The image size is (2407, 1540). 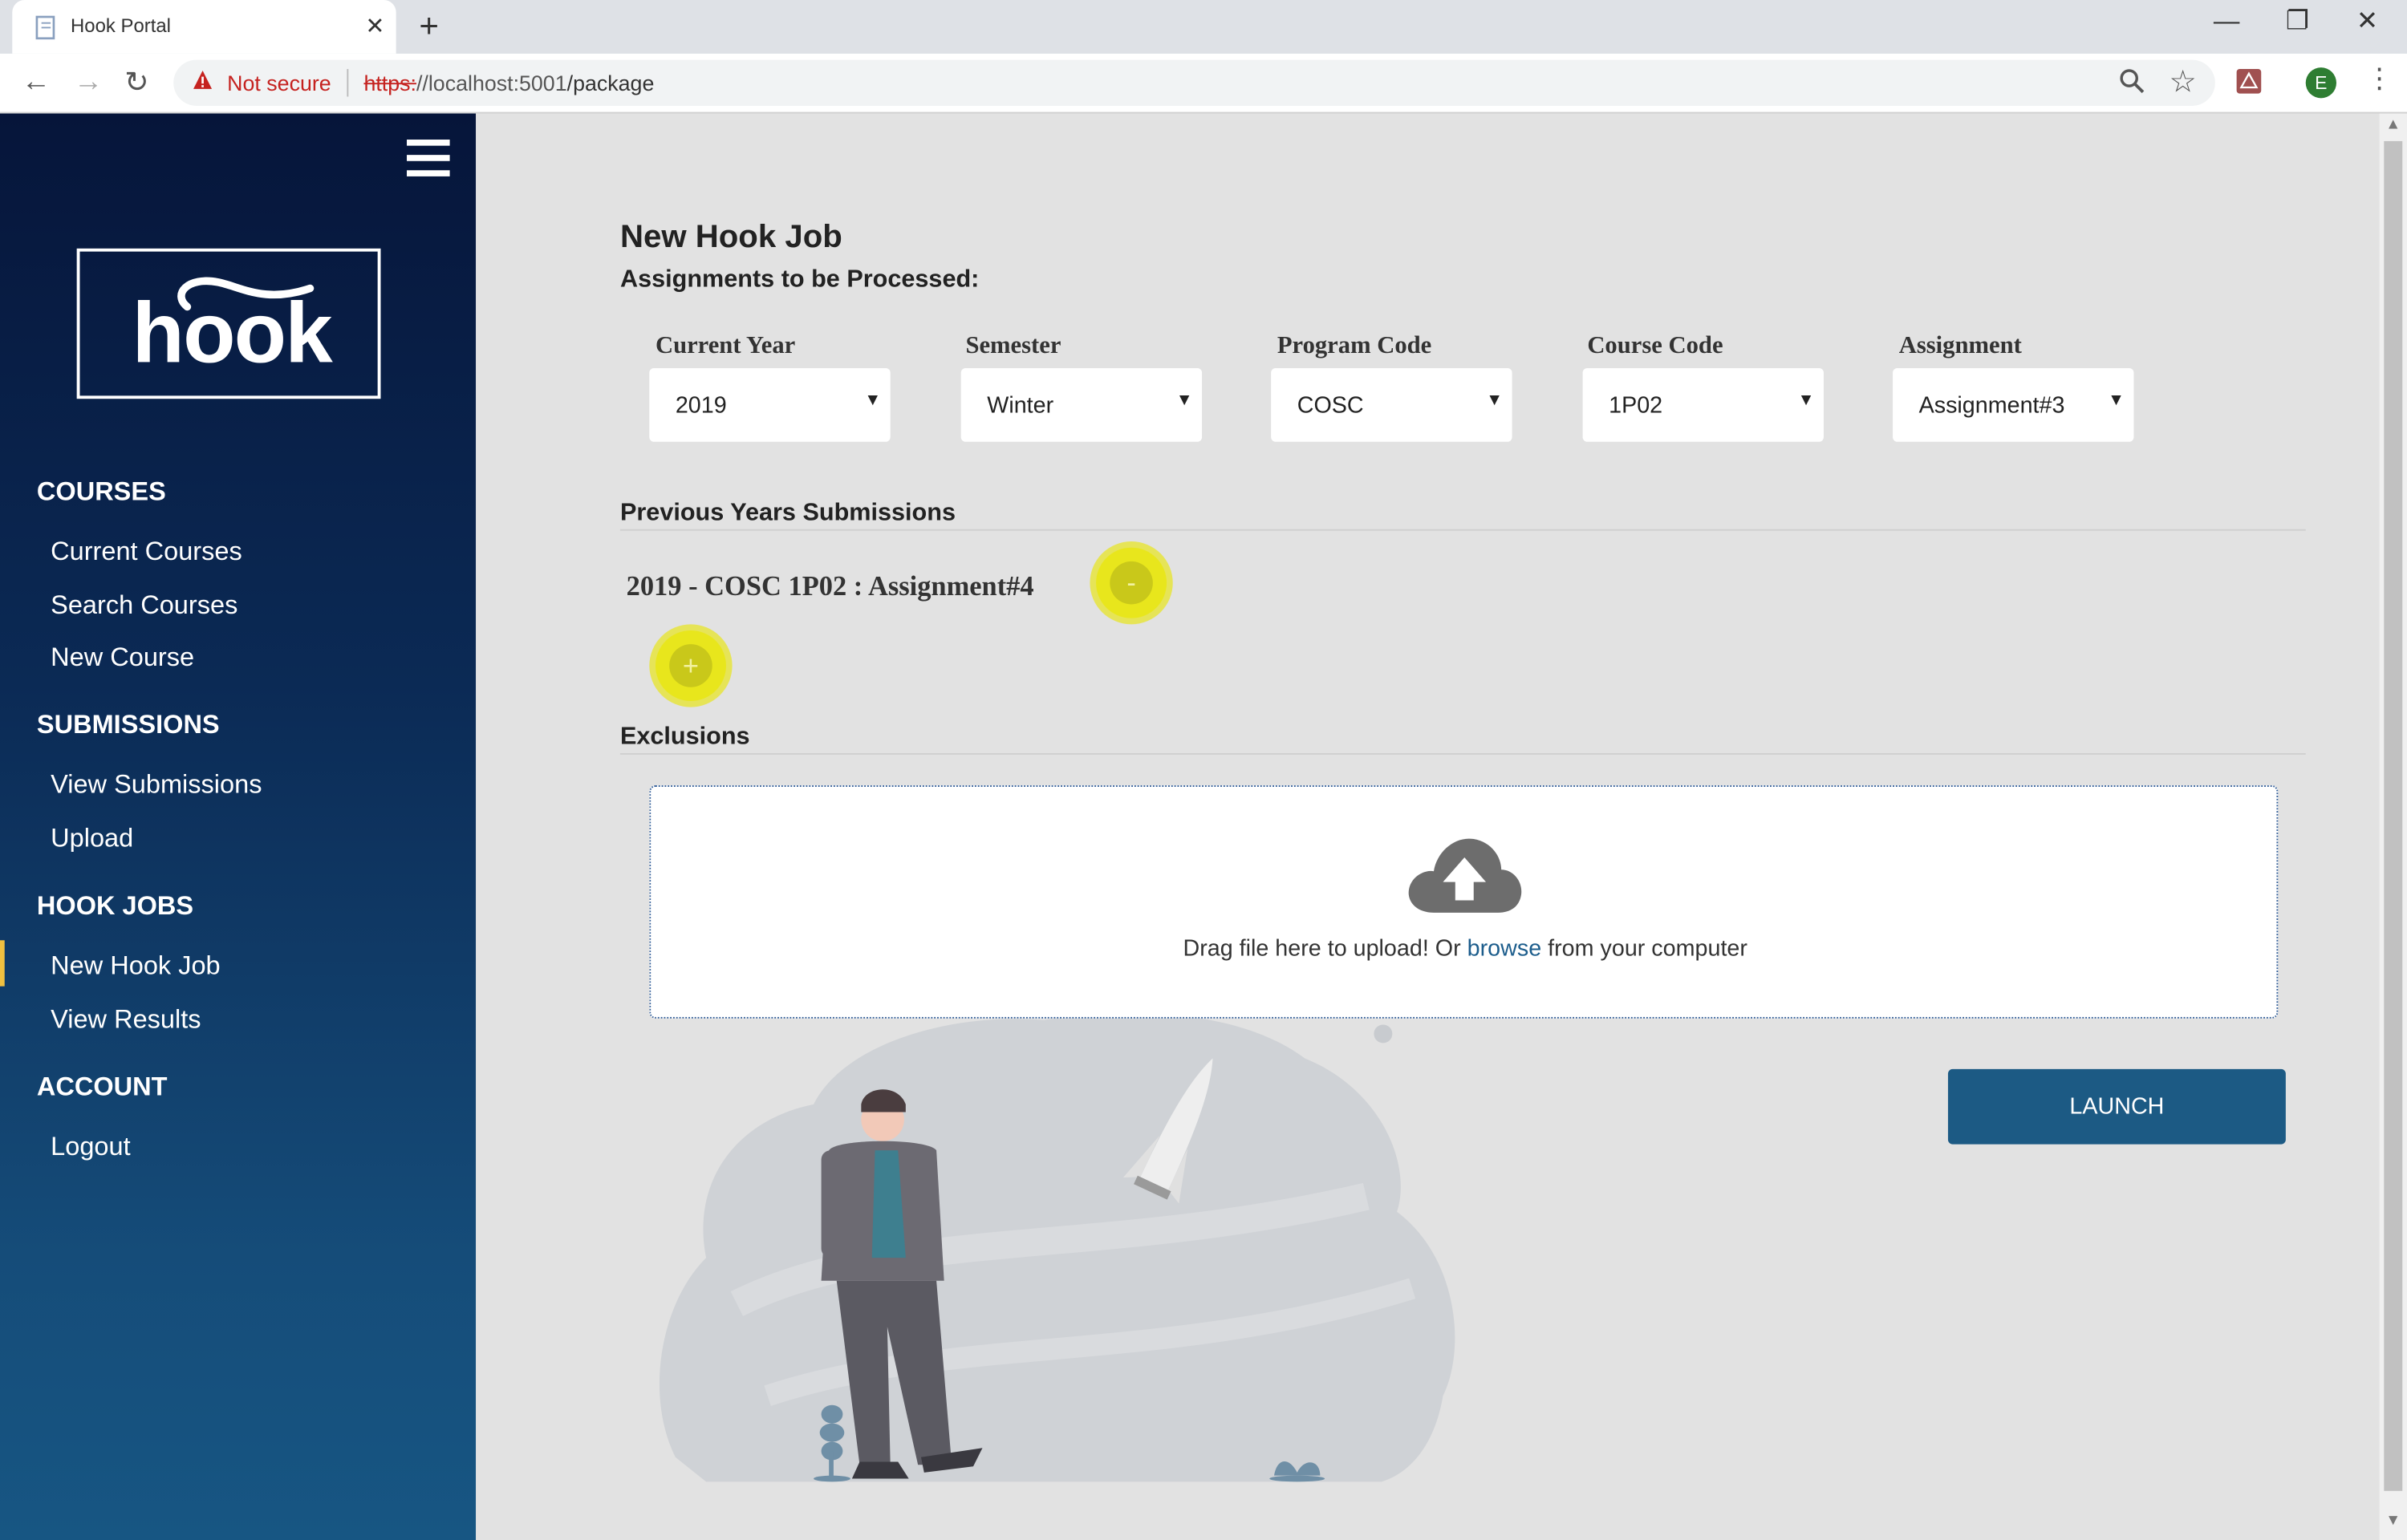 I want to click on previous-submission-entry: 2019 - COSC 1P02 : Assignment#4, so click(x=830, y=586).